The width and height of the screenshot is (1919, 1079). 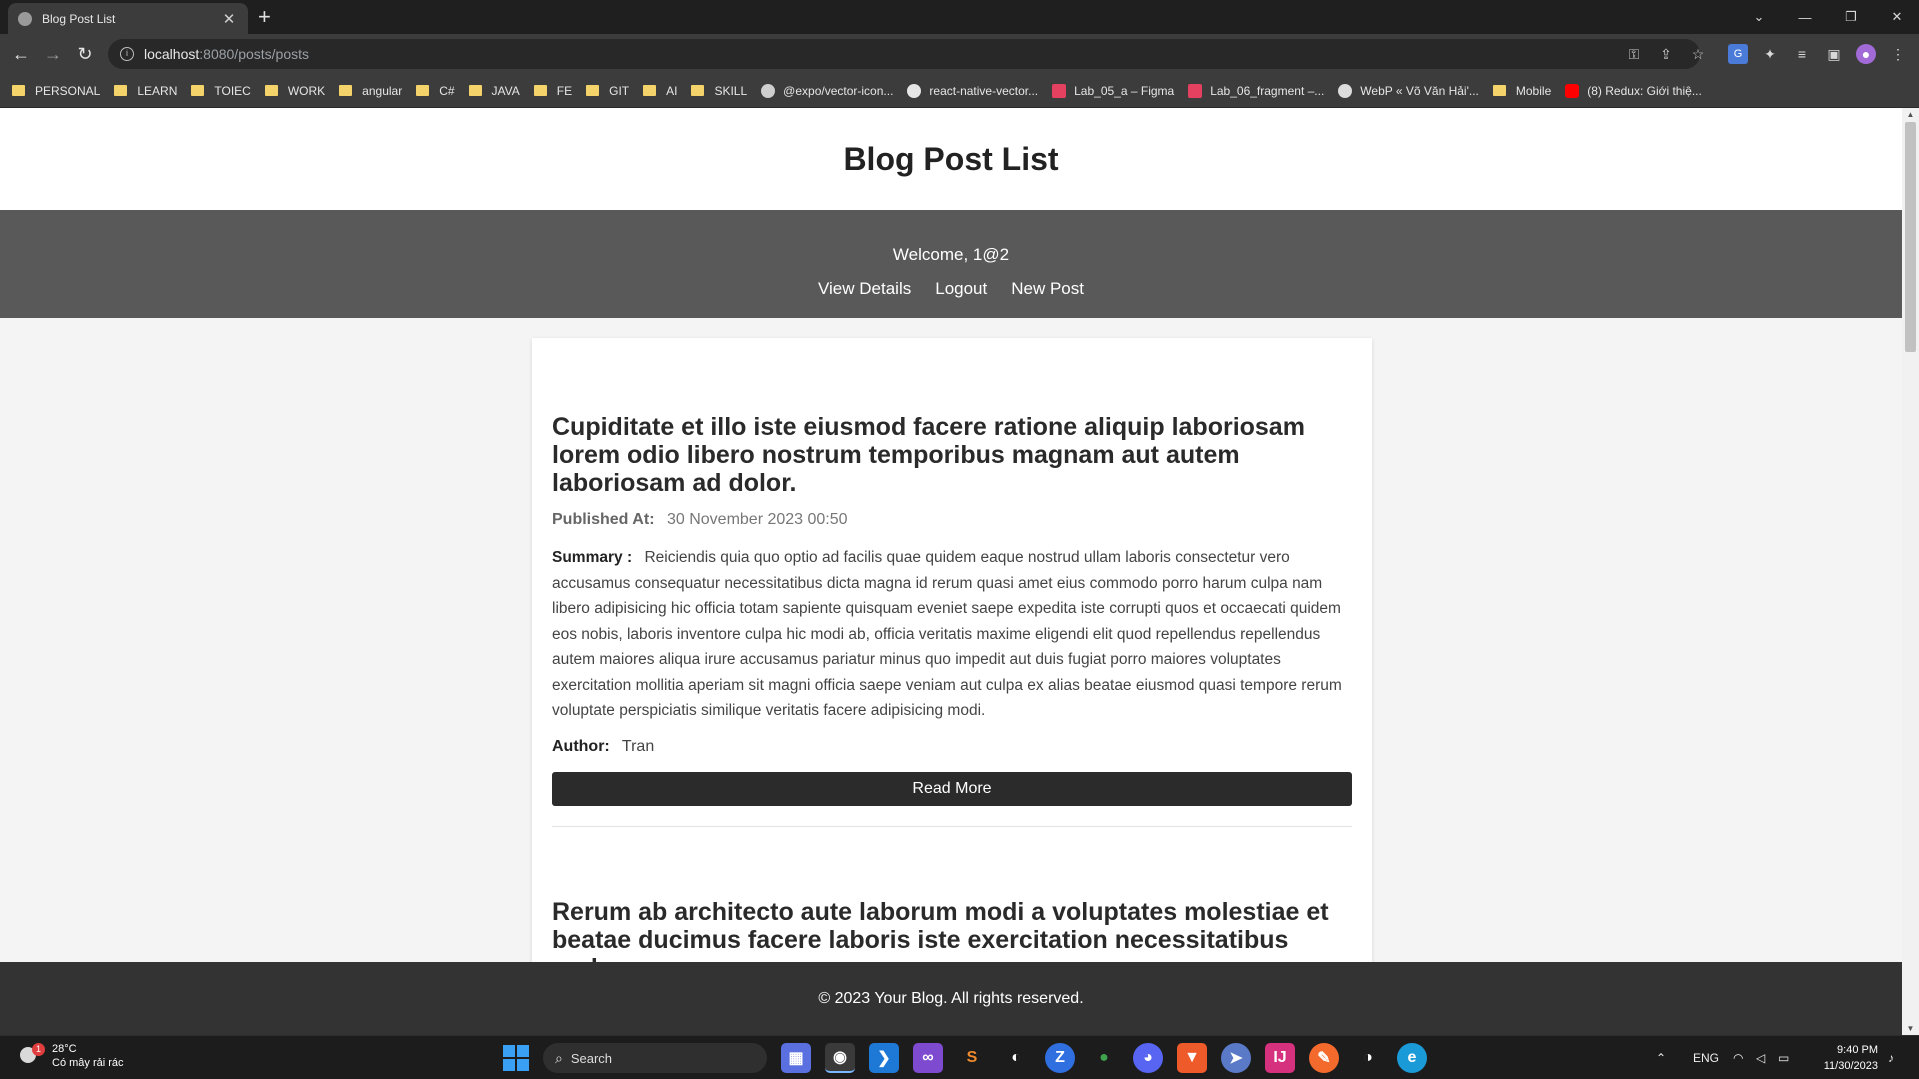 I want to click on notification-bell-icon: ♪, so click(x=1891, y=1057).